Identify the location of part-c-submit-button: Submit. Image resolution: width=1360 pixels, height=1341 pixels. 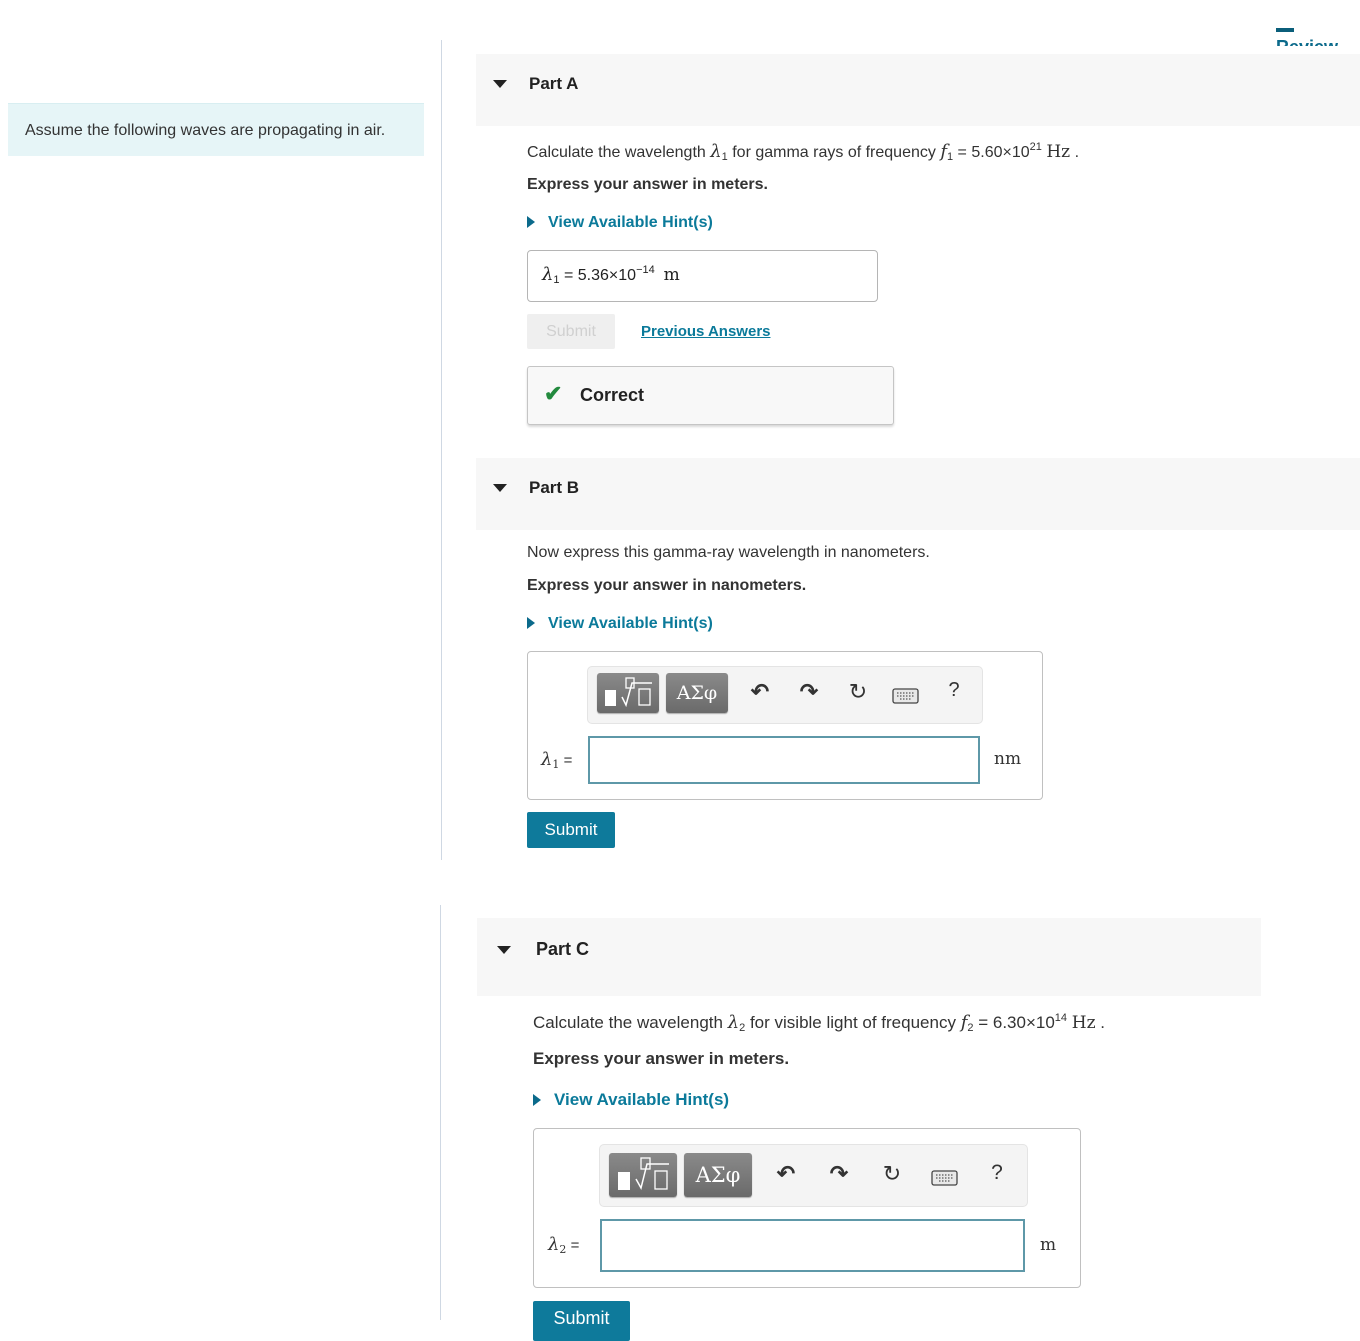
(581, 1321).